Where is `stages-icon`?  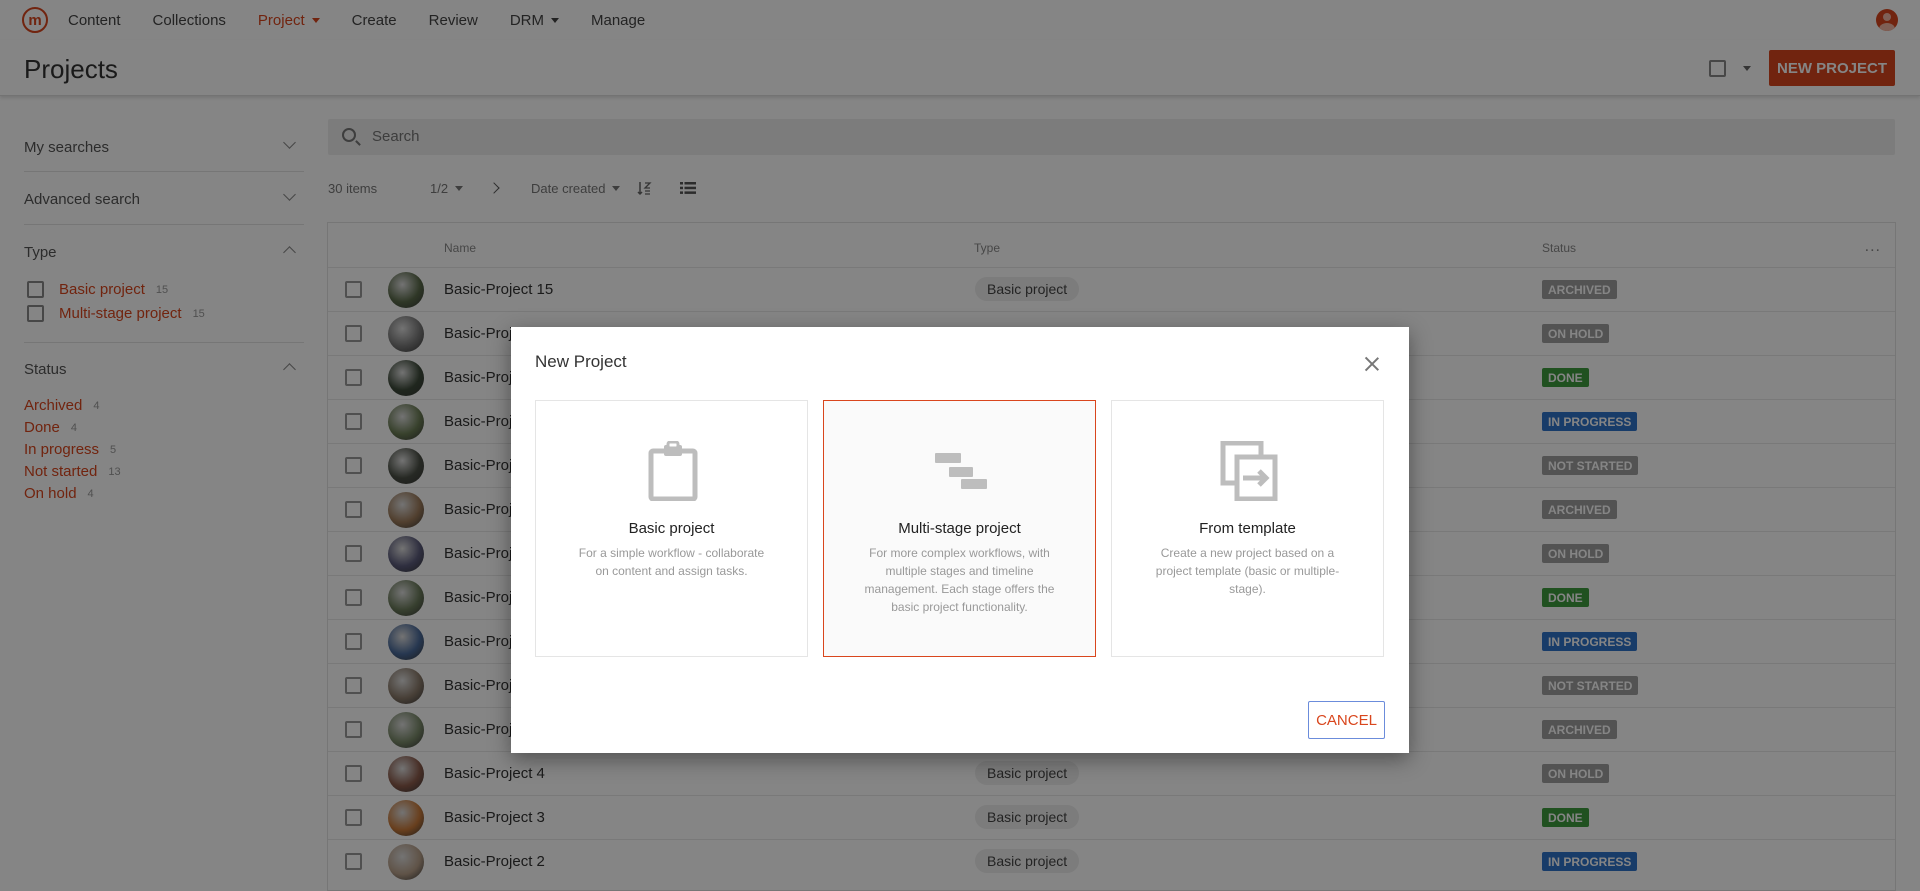
stages-icon is located at coordinates (961, 471).